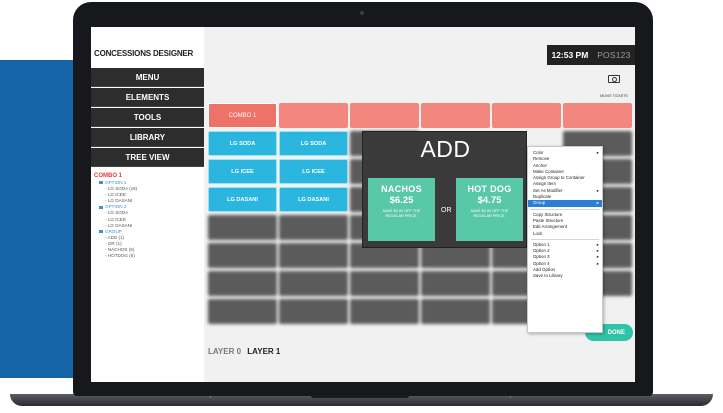 The width and height of the screenshot is (723, 413). Describe the element at coordinates (591, 55) in the screenshot. I see `clock-header: 12:53 PM POS123` at that location.